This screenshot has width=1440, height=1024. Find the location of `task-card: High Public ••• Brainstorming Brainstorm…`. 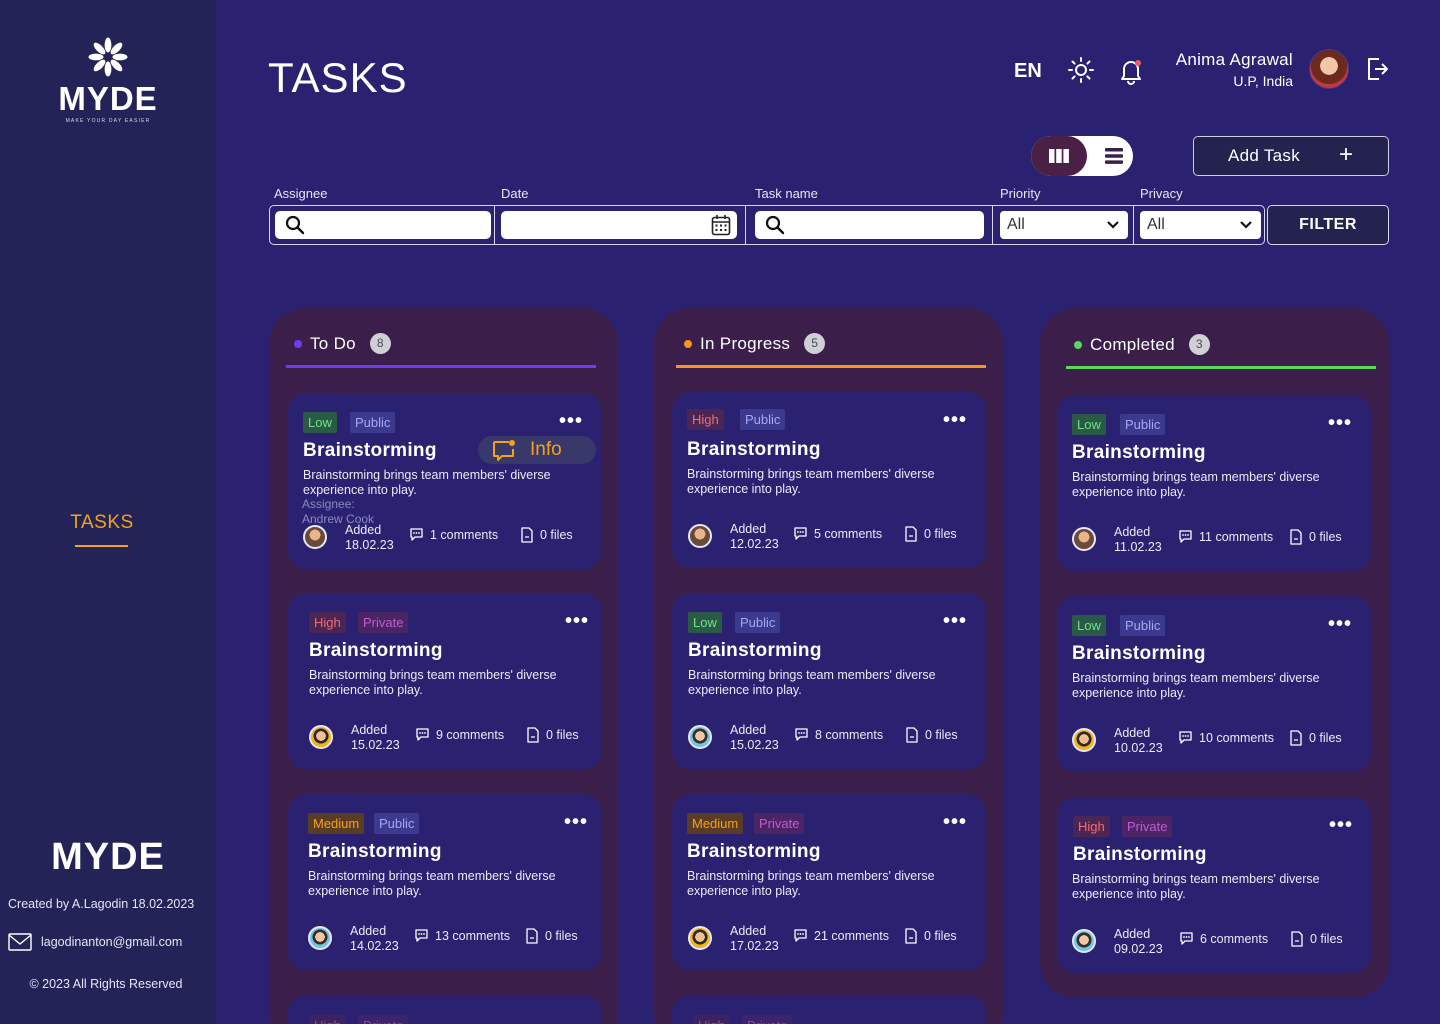

task-card: High Public ••• Brainstorming Brainstorm… is located at coordinates (829, 480).